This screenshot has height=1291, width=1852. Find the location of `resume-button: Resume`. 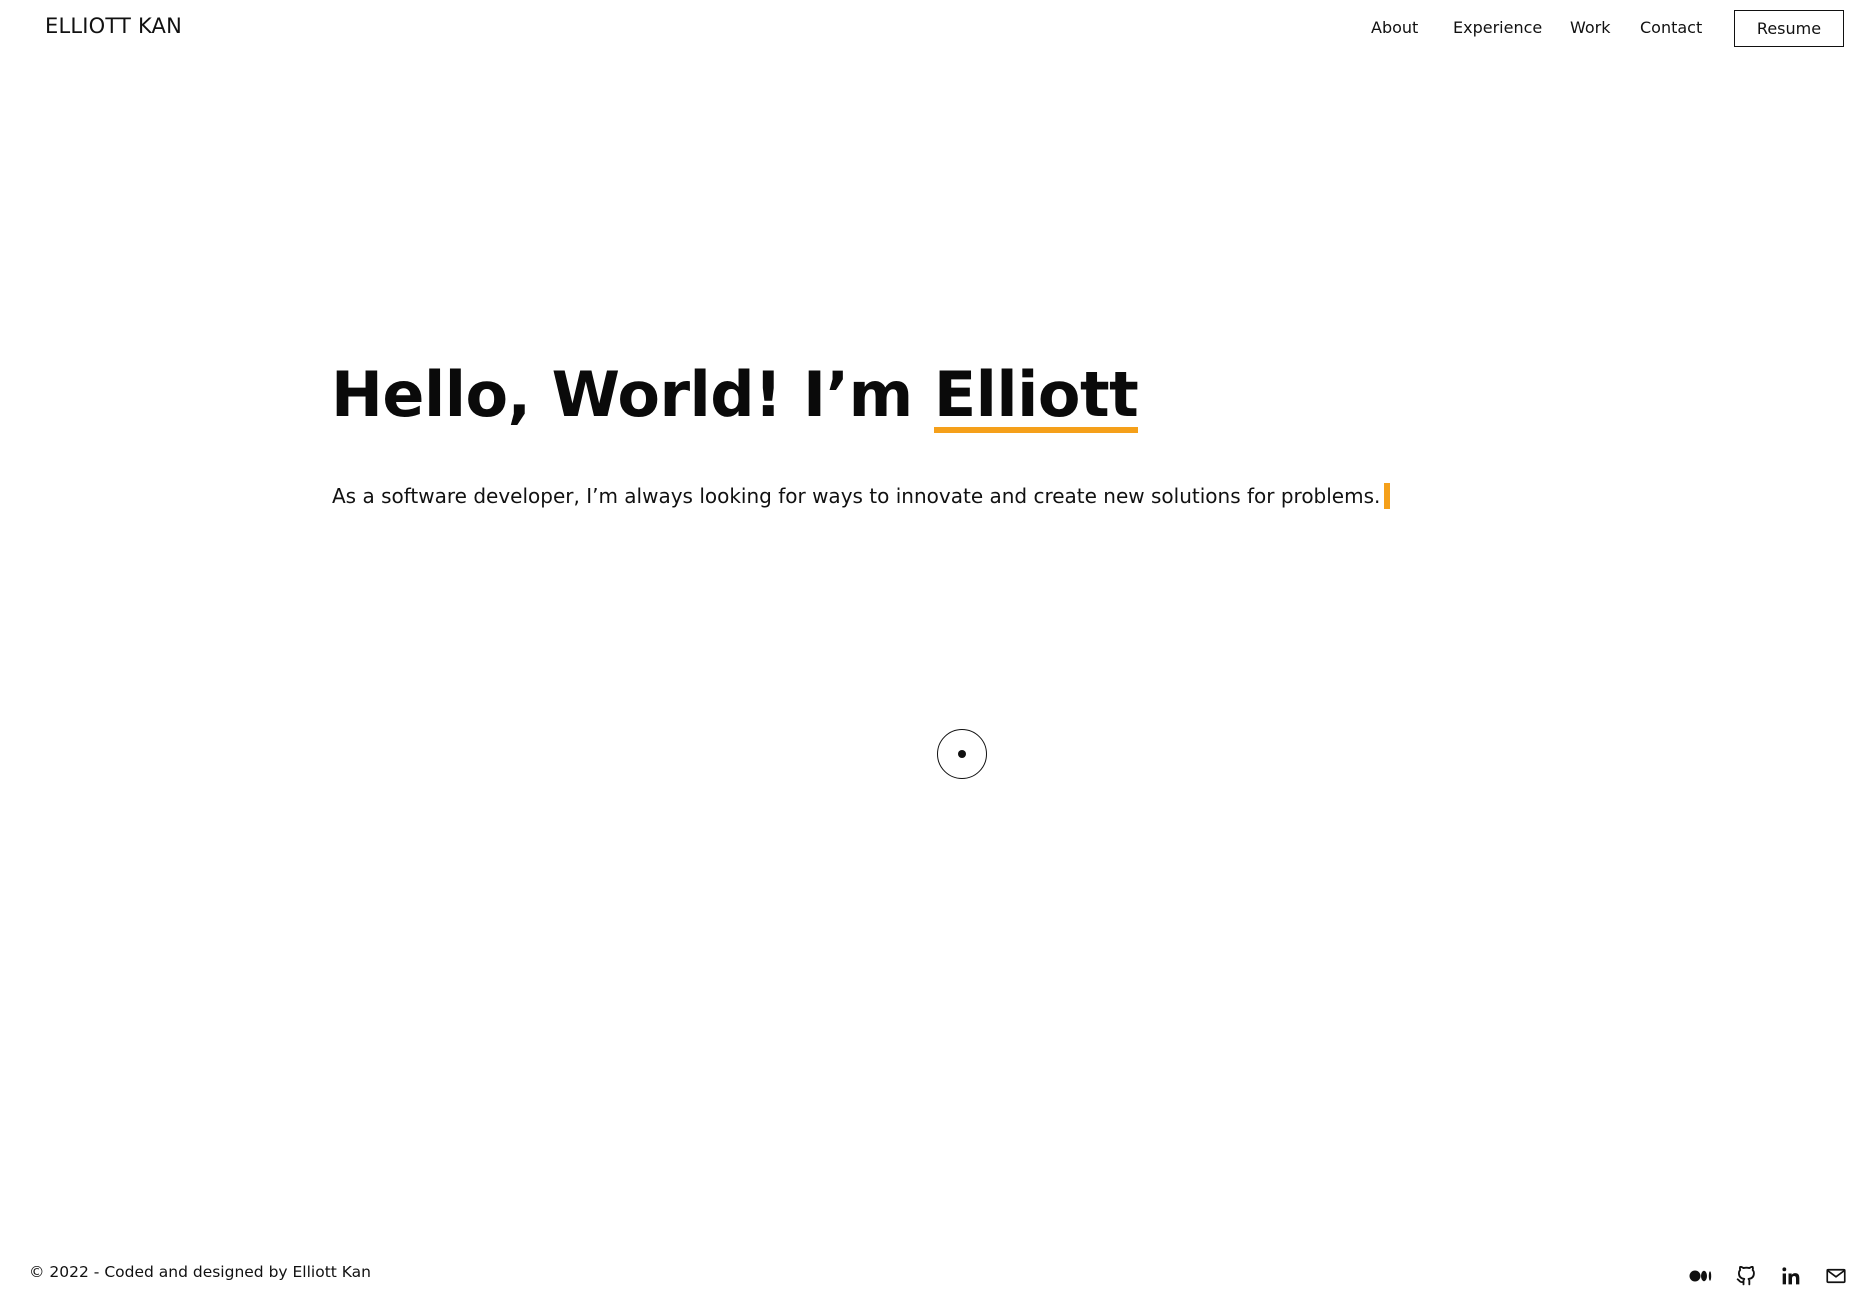

resume-button: Resume is located at coordinates (1789, 28).